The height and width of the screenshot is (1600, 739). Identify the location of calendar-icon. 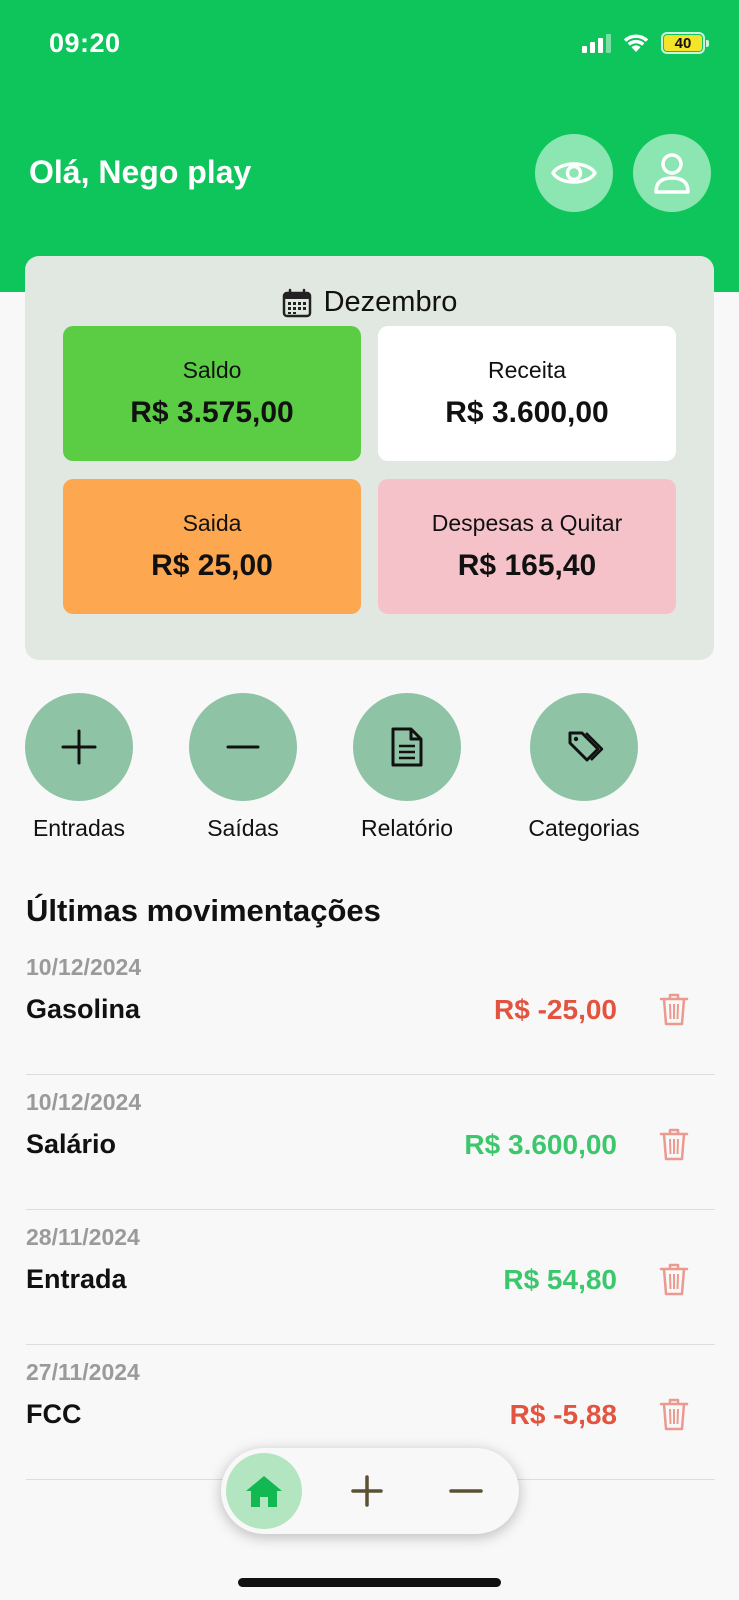
(296, 302).